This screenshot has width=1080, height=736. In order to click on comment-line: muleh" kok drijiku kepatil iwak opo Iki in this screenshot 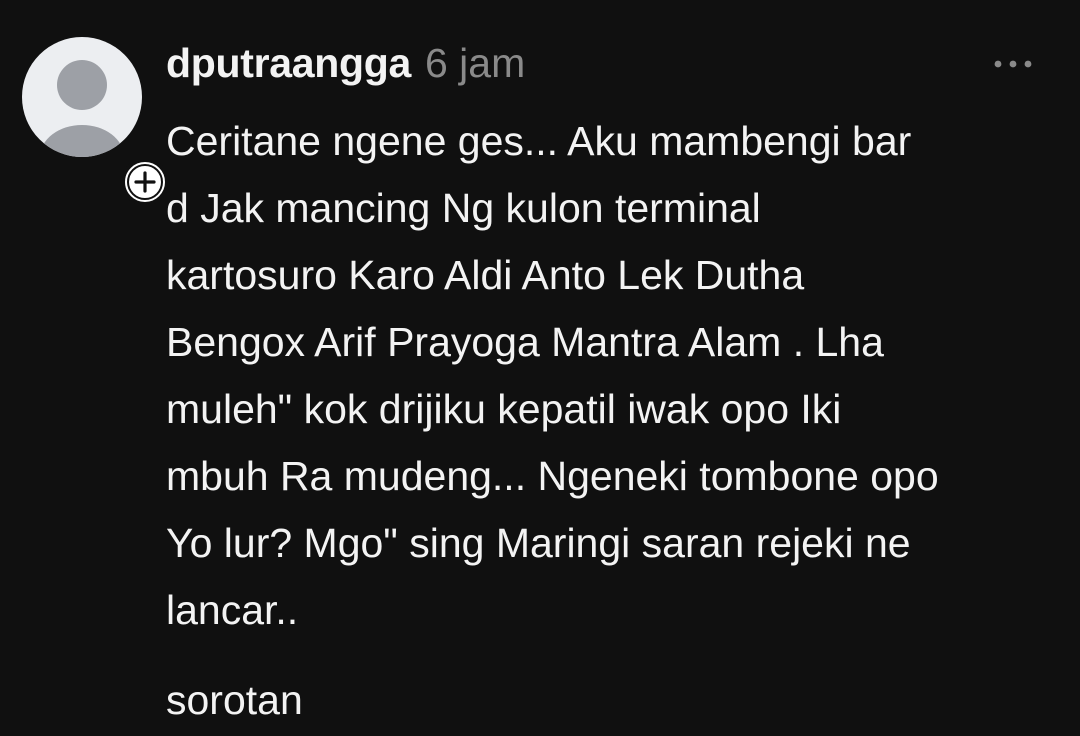, I will do `click(504, 409)`.